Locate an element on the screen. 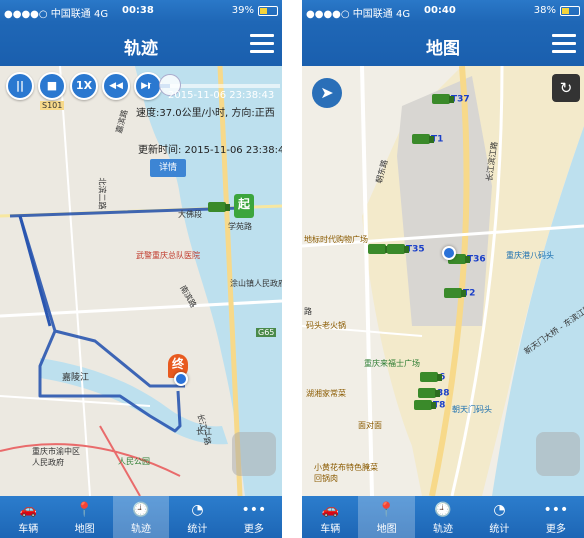 This screenshot has width=584, height=538. nav-bar: 轨迹 is located at coordinates (141, 44).